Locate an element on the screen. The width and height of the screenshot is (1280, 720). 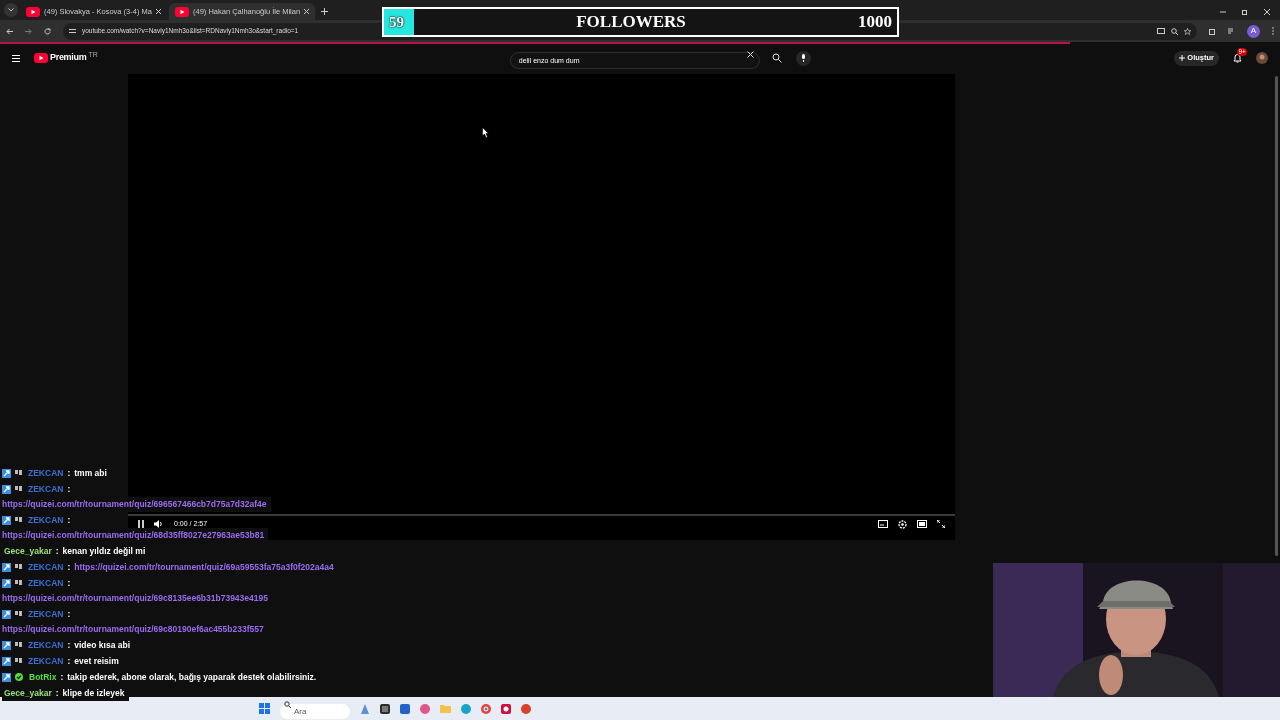
chat-message: kenan yıldız değil mi is located at coordinates (104, 551).